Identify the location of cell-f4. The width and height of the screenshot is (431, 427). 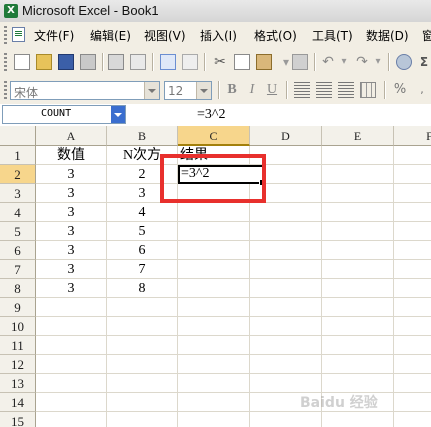
(412, 212).